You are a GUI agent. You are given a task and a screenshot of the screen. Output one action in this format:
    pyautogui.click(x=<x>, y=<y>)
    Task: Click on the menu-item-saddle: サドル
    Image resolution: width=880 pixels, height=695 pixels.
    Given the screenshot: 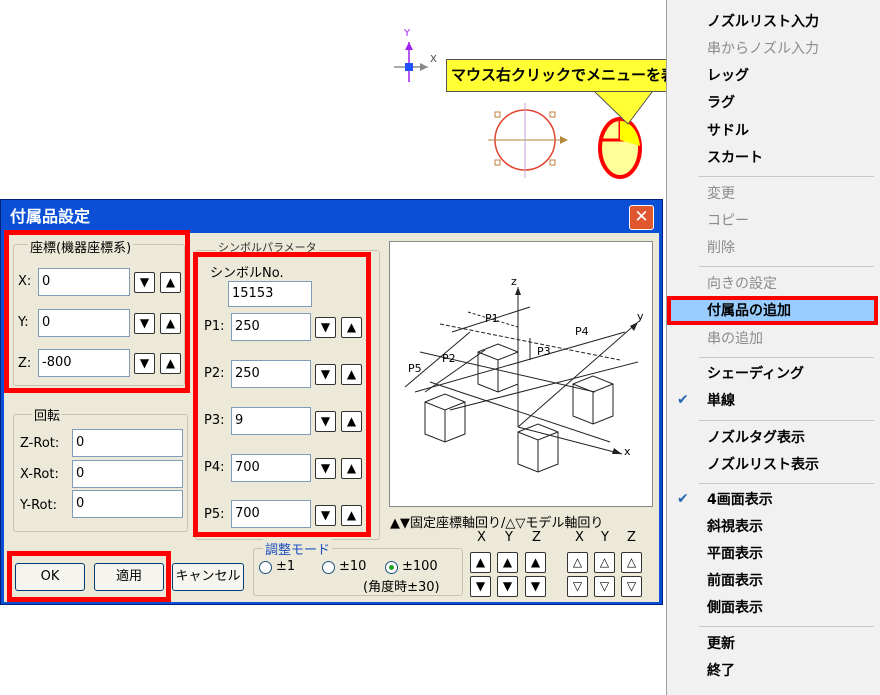 What is the action you would take?
    pyautogui.click(x=728, y=131)
    